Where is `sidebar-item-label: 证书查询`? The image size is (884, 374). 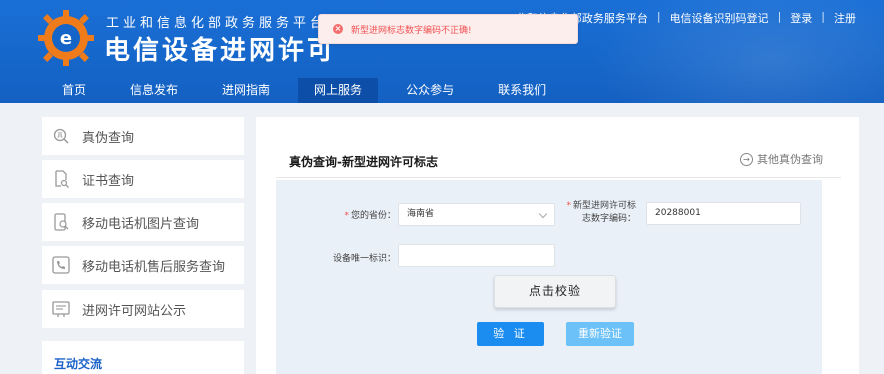 sidebar-item-label: 证书查询 is located at coordinates (108, 181).